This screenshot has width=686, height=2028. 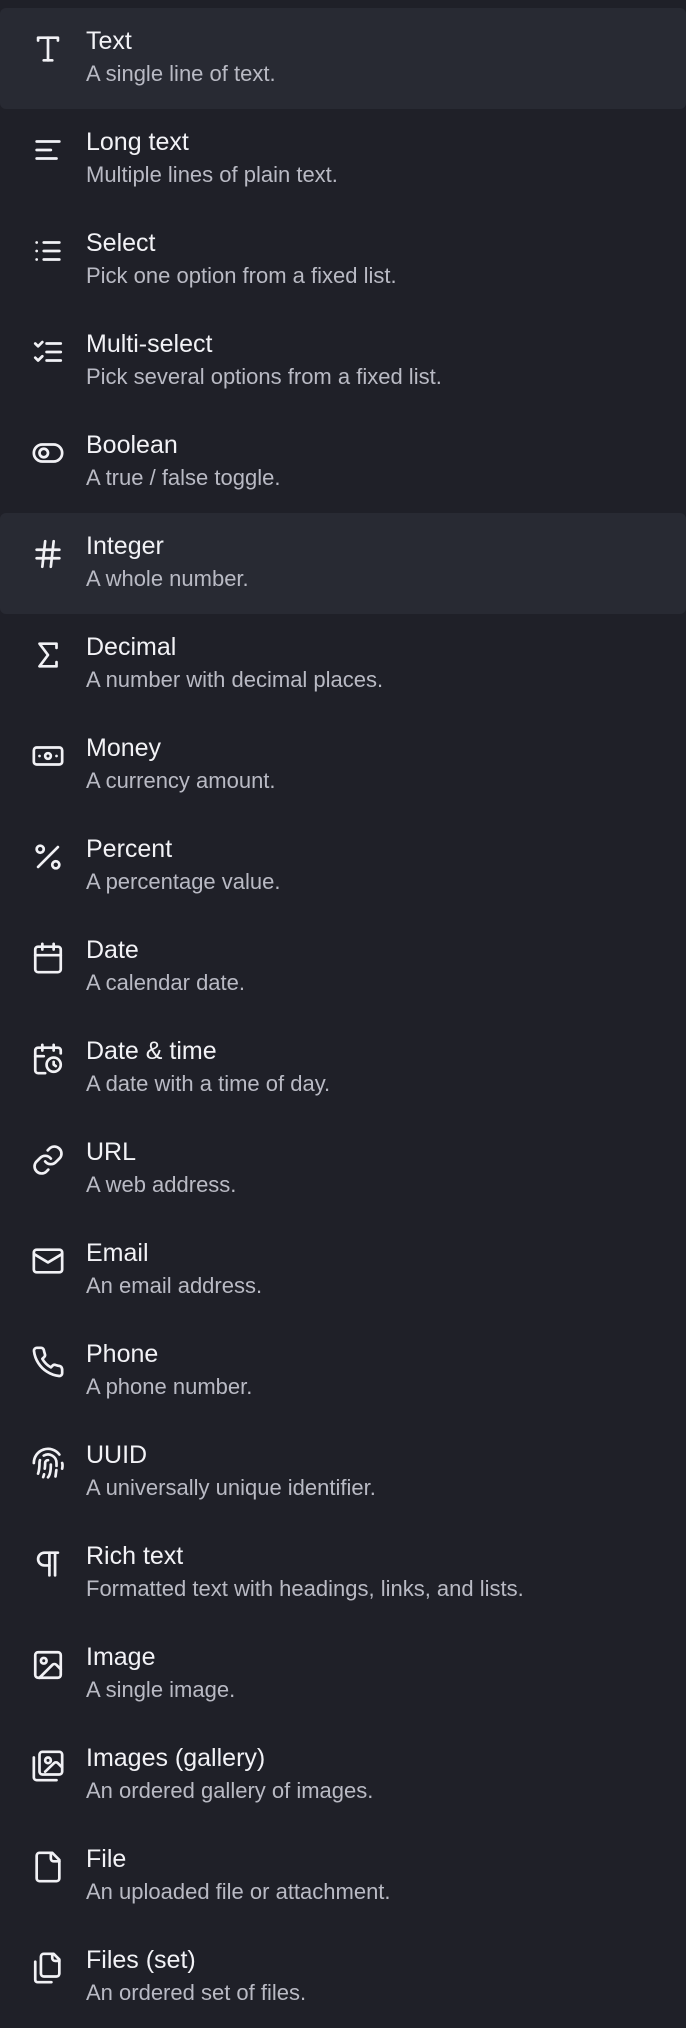 What do you see at coordinates (343, 1472) in the screenshot?
I see `field-type-option: UUID A universally unique identifier.` at bounding box center [343, 1472].